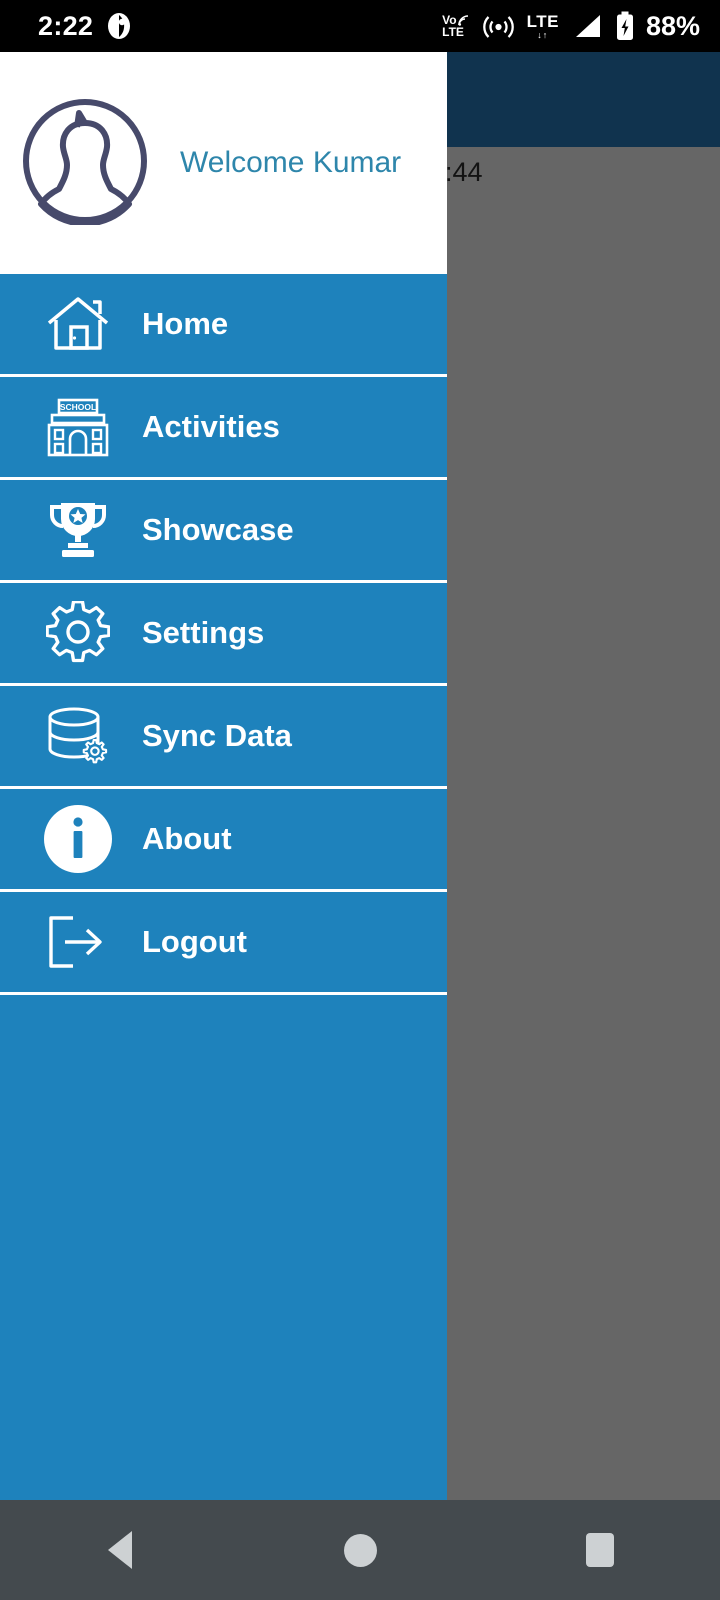 This screenshot has height=1600, width=720. Describe the element at coordinates (542, 21) in the screenshot. I see `lte-label: LTE` at that location.